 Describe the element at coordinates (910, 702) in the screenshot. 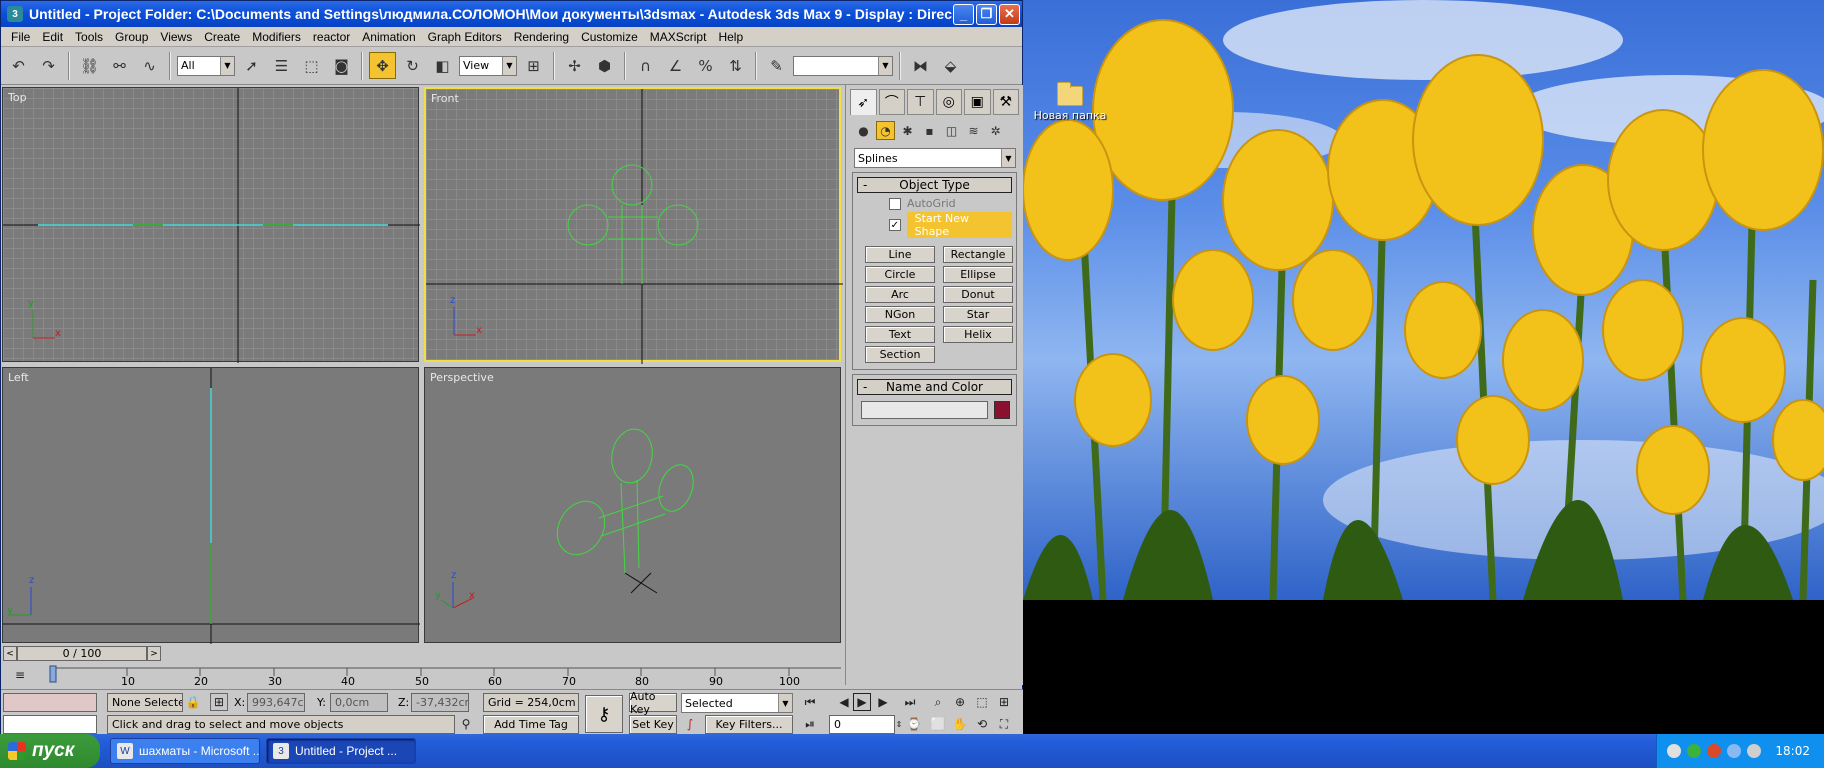

I see `go-to-end-icon: ⏭` at that location.